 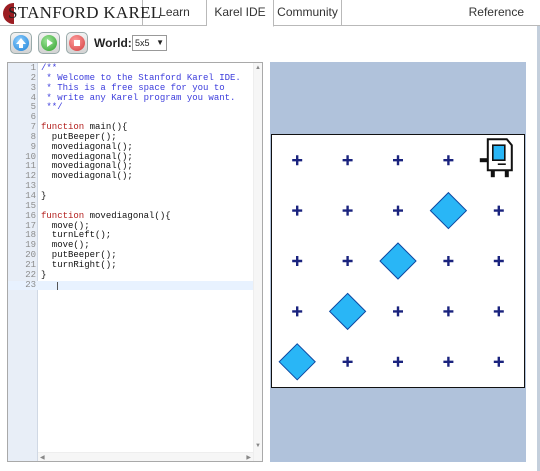 I want to click on code-line: 12 movediagonal();, so click(x=135, y=176).